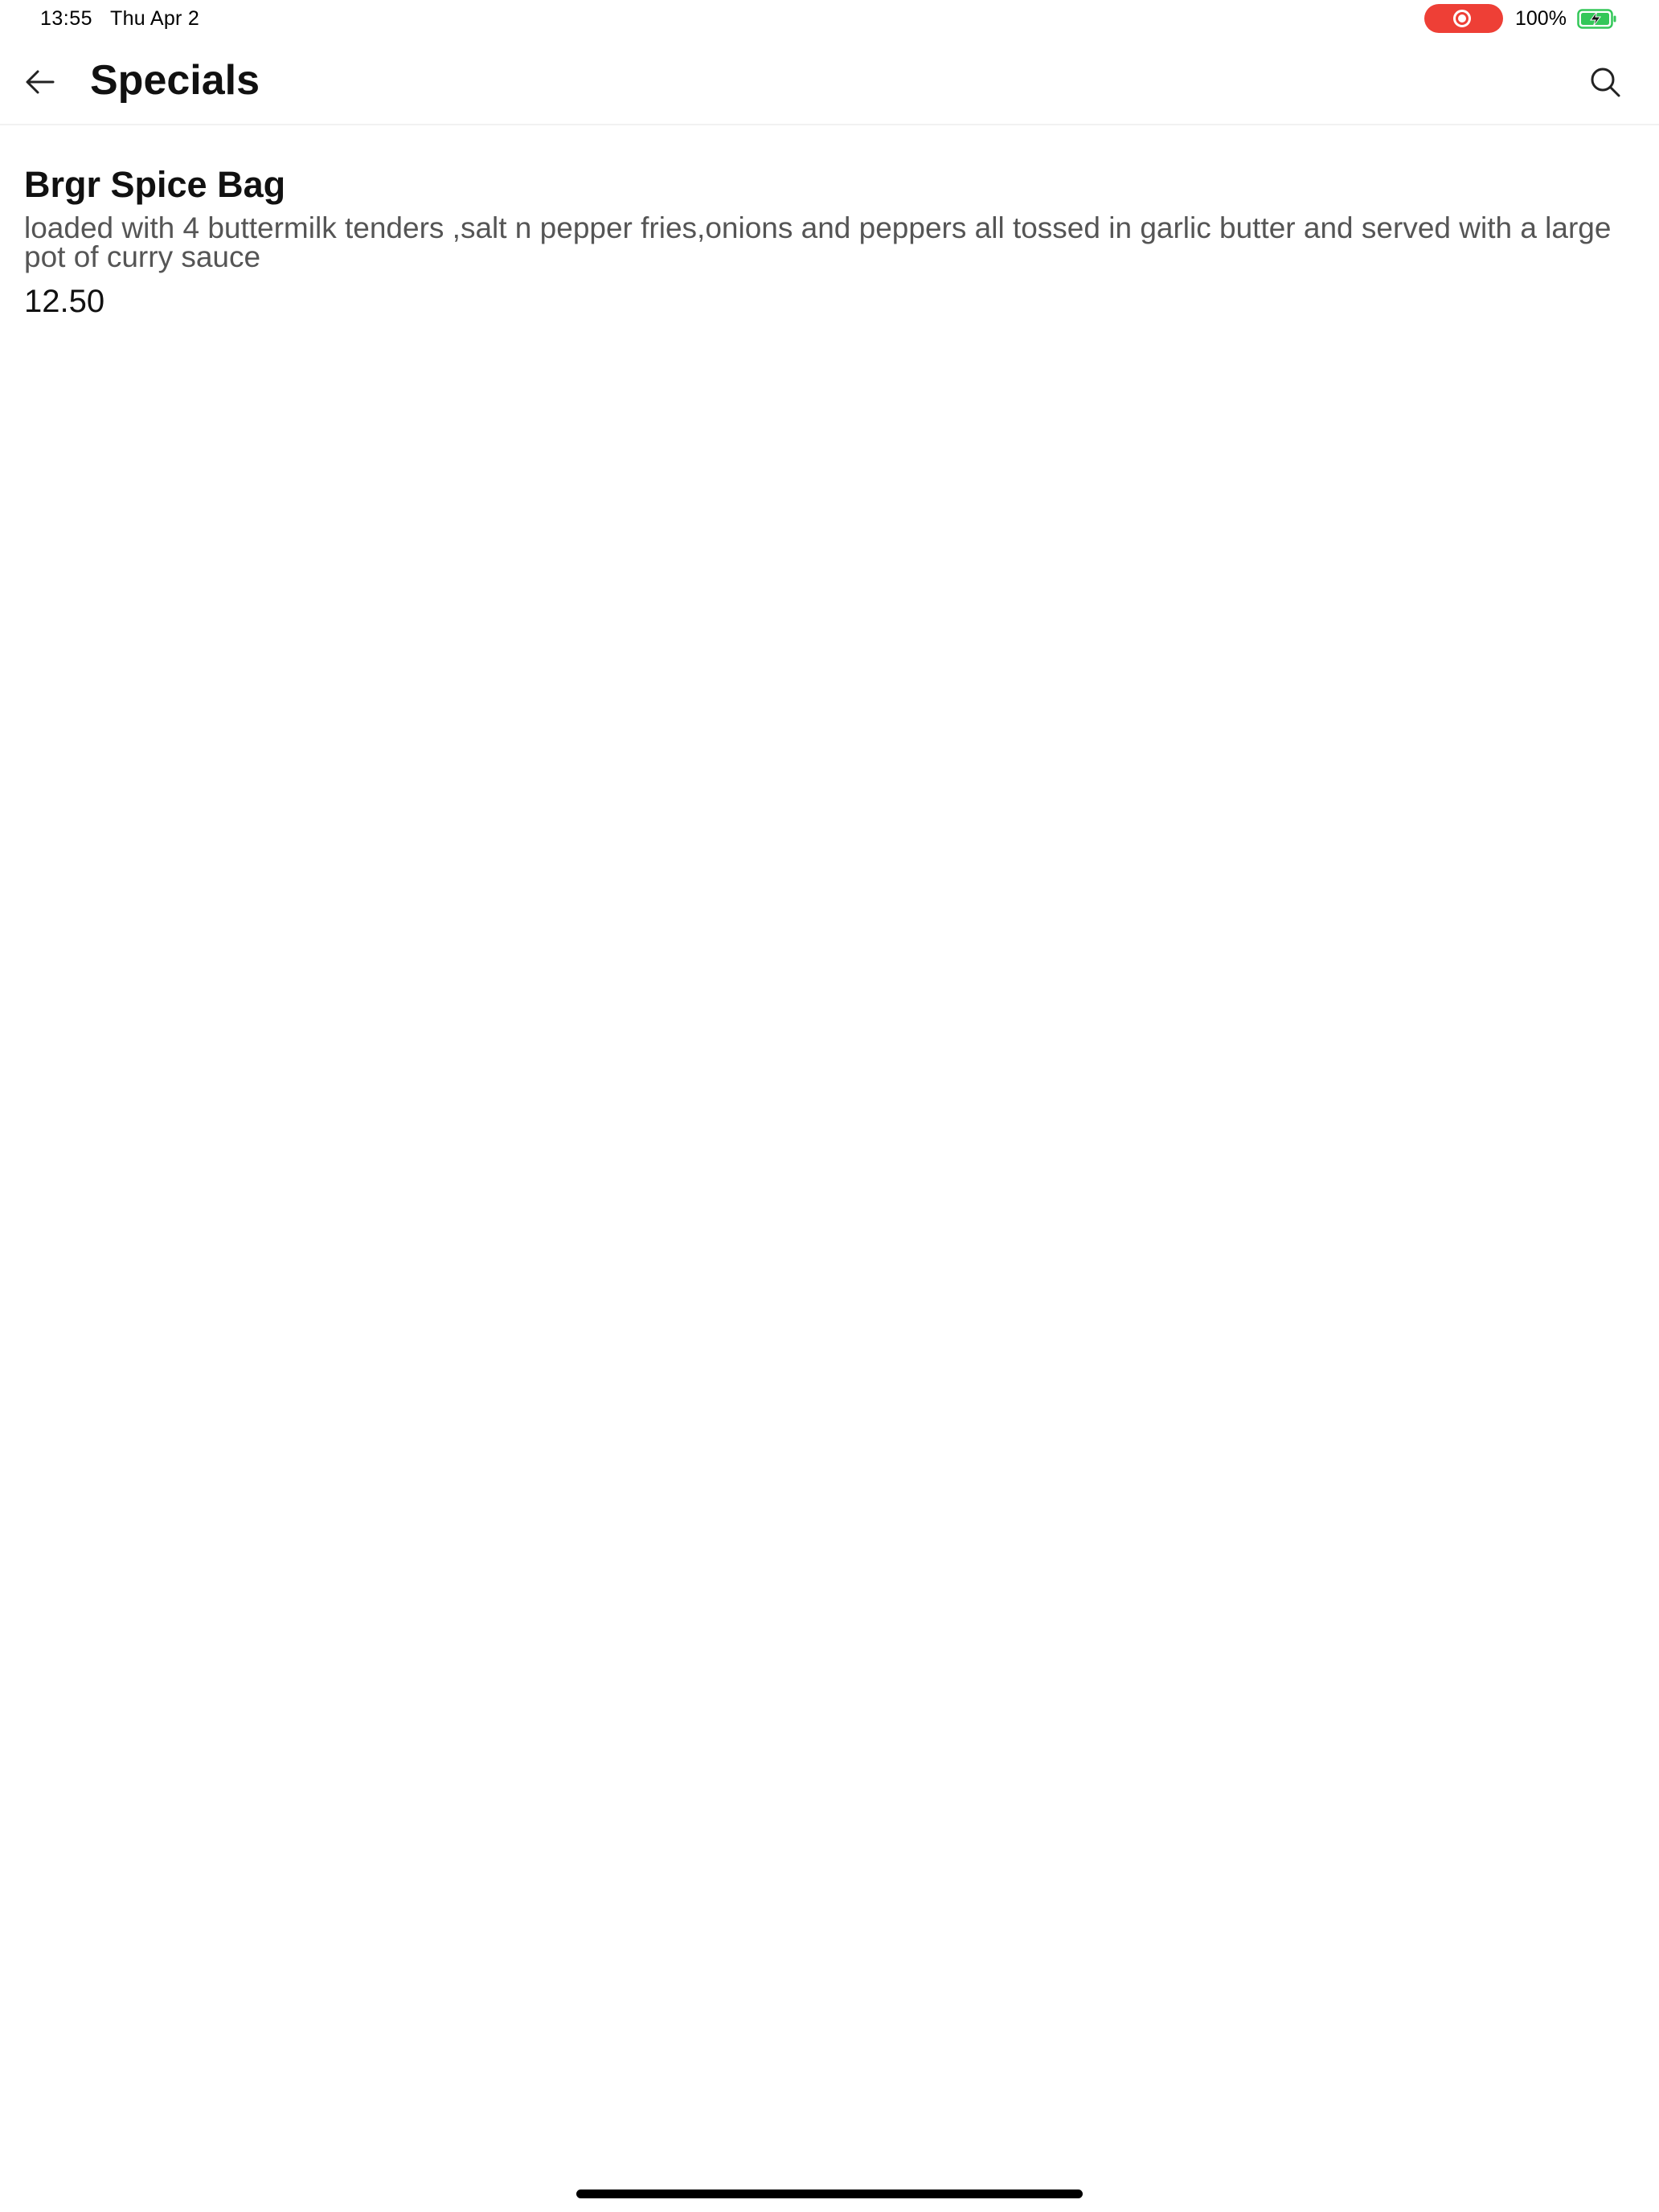 This screenshot has width=1659, height=2212. What do you see at coordinates (1596, 19) in the screenshot?
I see `battery-charging-icon` at bounding box center [1596, 19].